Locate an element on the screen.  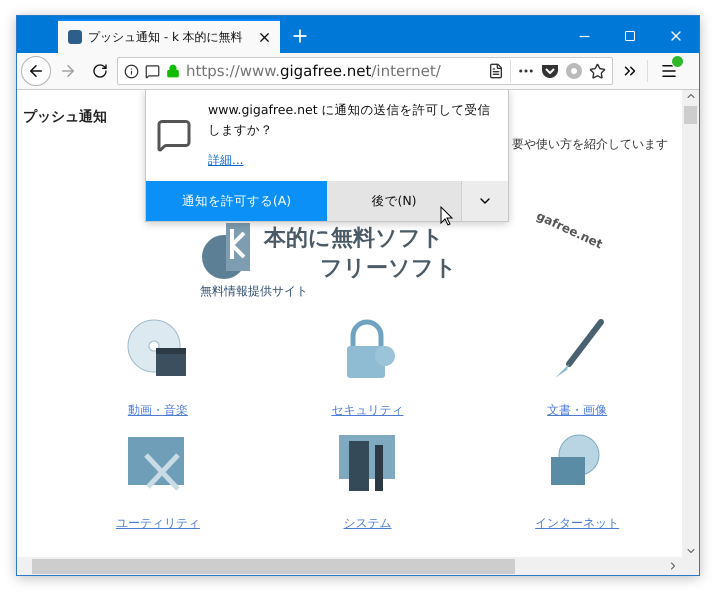
reload-icon is located at coordinates (100, 71).